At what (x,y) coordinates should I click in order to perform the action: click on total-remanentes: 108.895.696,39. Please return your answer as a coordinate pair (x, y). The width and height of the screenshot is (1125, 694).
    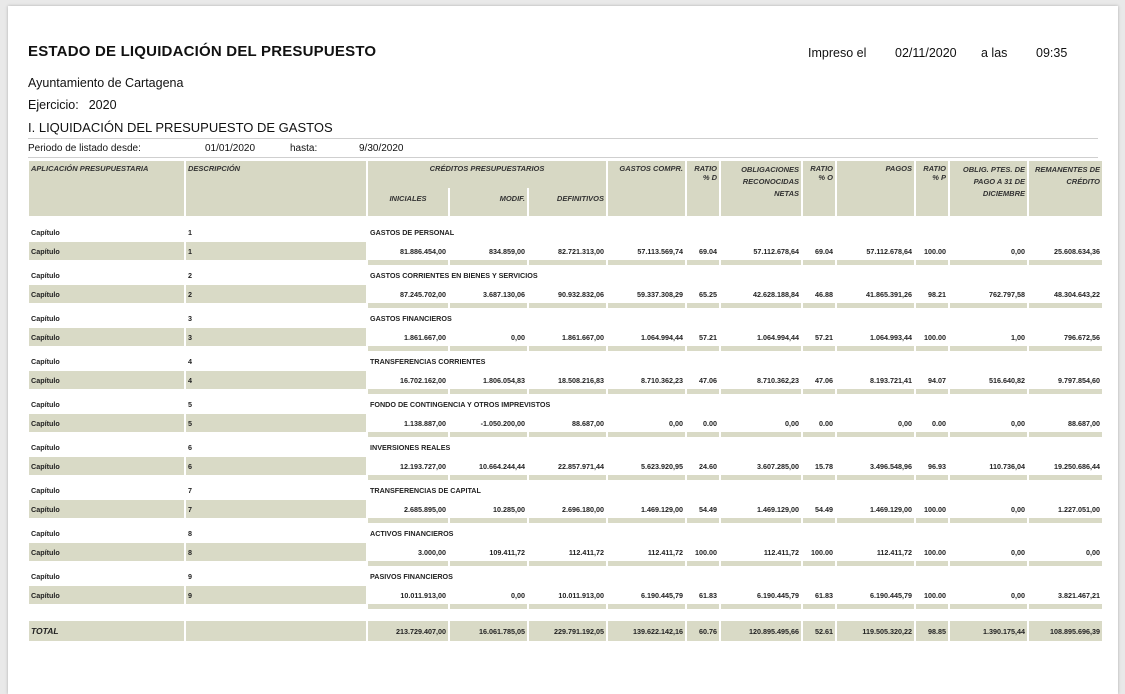
    Looking at the image, I should click on (1065, 631).